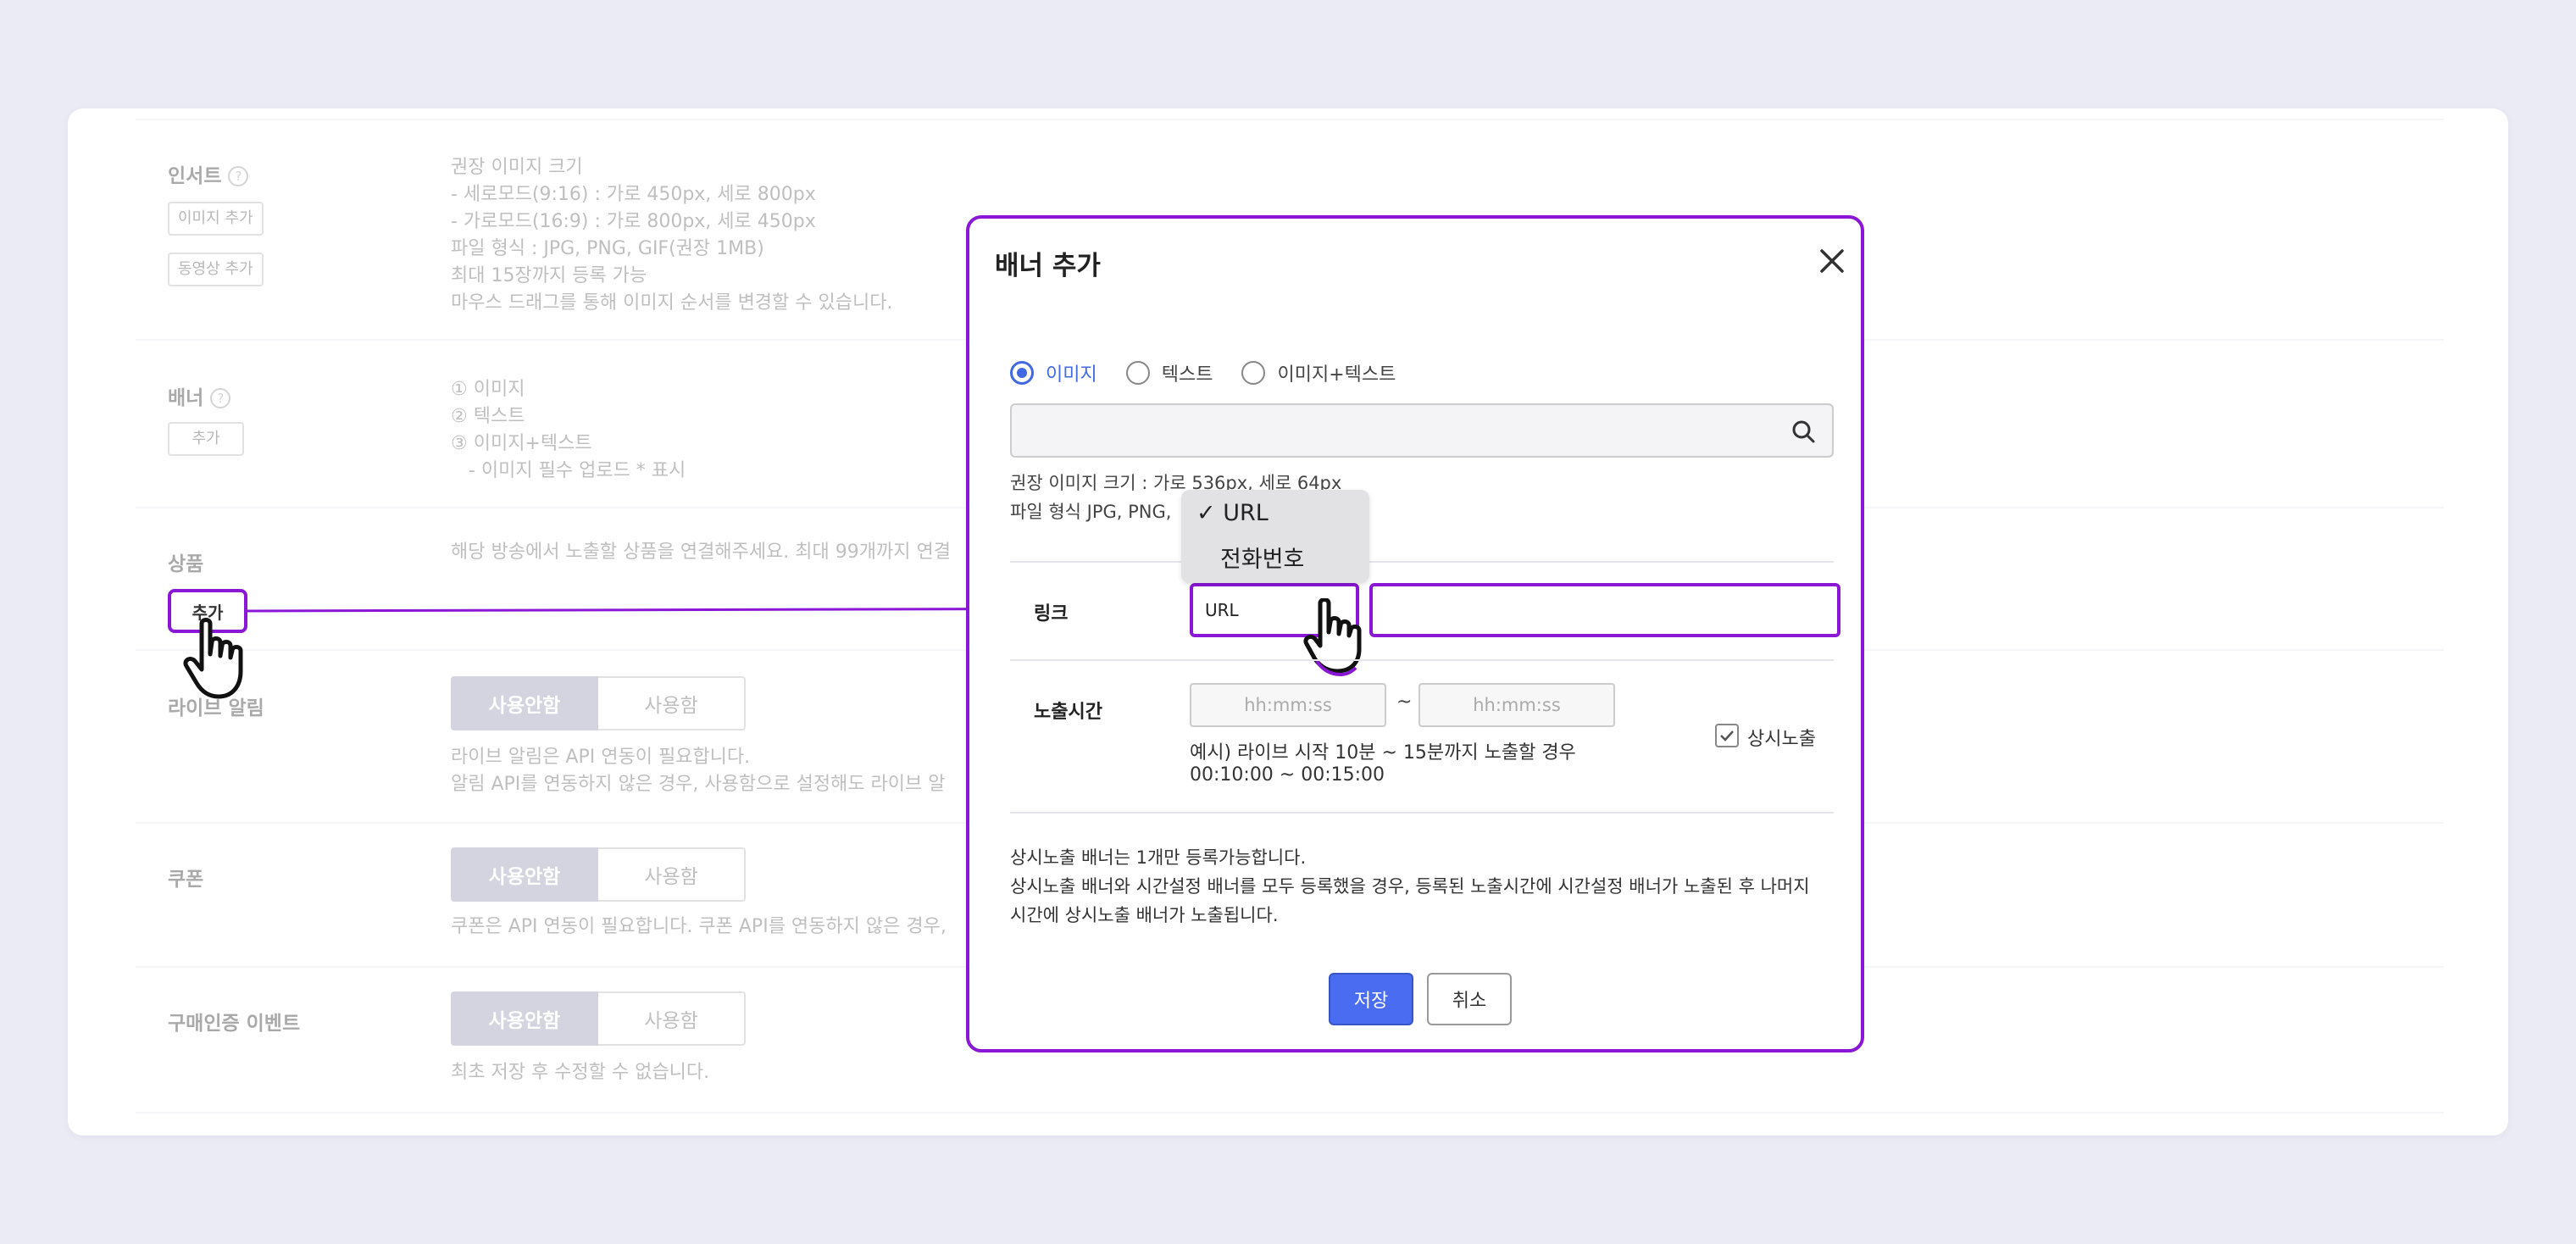 This screenshot has width=2576, height=1244. What do you see at coordinates (216, 219) in the screenshot?
I see `add-image-button: 이미지 추가` at bounding box center [216, 219].